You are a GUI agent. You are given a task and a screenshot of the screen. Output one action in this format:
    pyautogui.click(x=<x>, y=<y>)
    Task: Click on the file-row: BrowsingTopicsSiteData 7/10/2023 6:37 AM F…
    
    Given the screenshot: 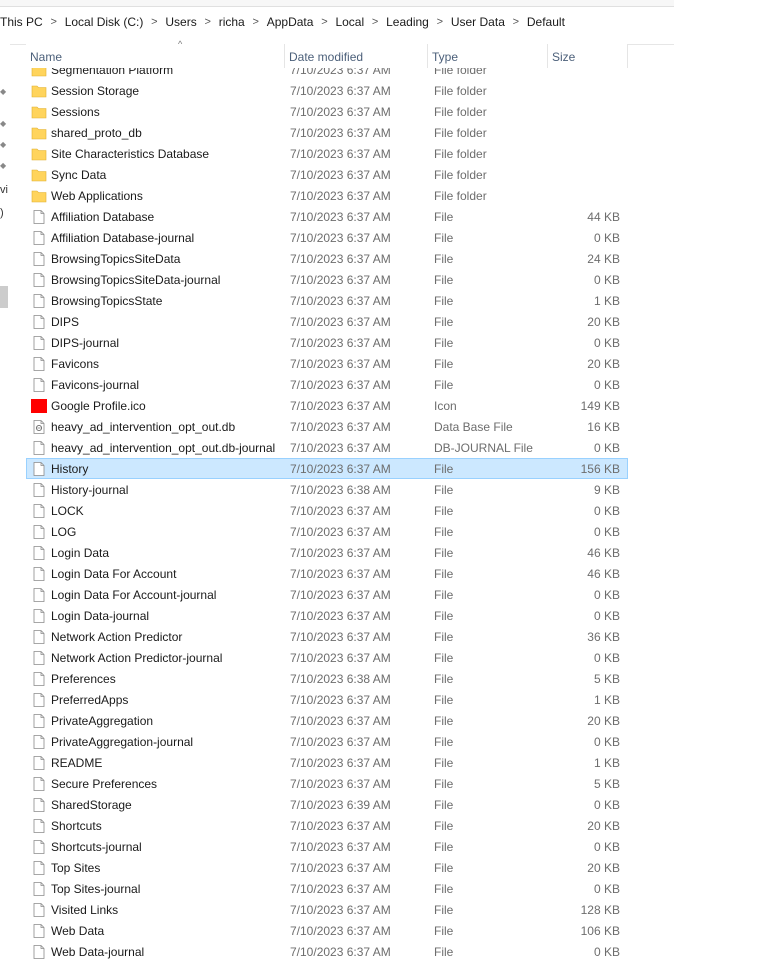 What is the action you would take?
    pyautogui.click(x=327, y=258)
    